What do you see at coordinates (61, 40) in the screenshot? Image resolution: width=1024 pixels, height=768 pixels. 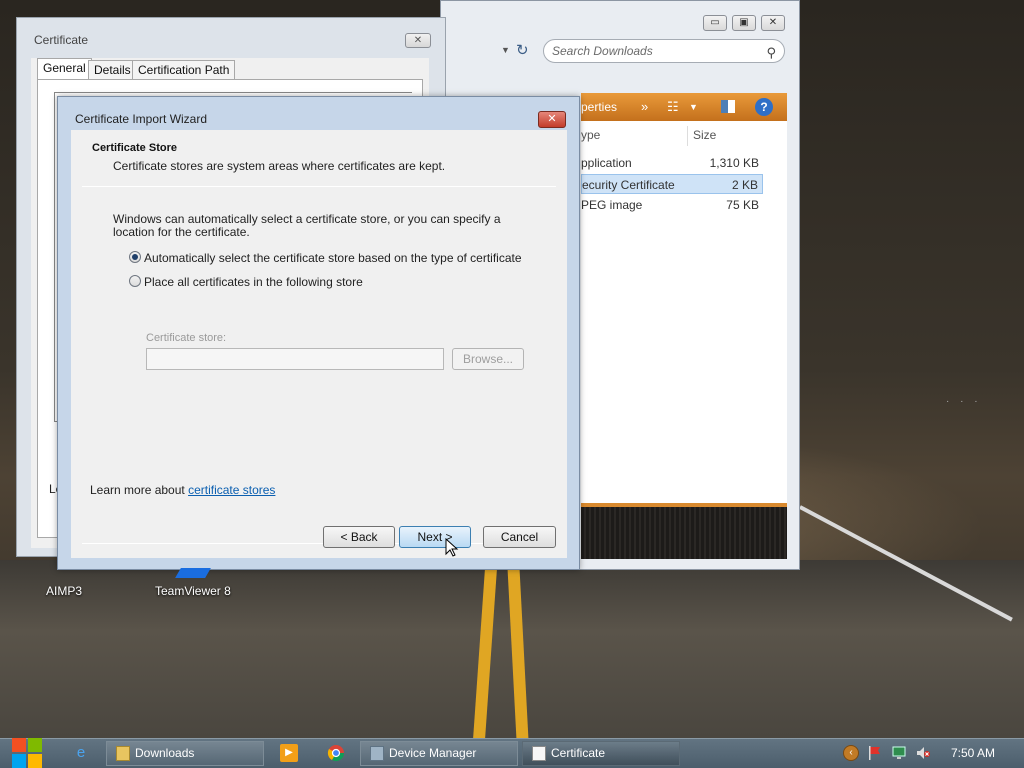 I see `certificate-dialog-title: Certificate` at bounding box center [61, 40].